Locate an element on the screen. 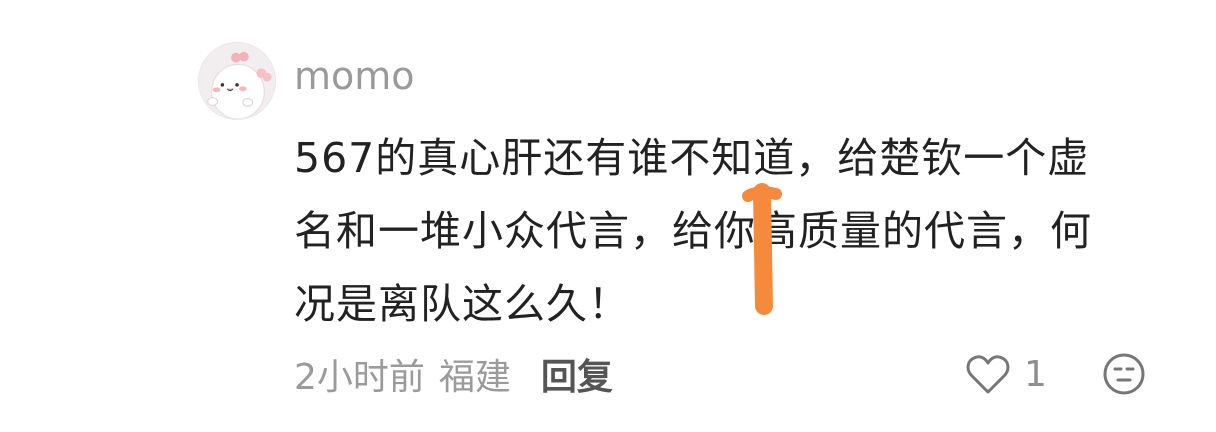 Image resolution: width=1216 pixels, height=432 pixels. comment-meta: 2小时前 福建 回复 is located at coordinates (453, 374).